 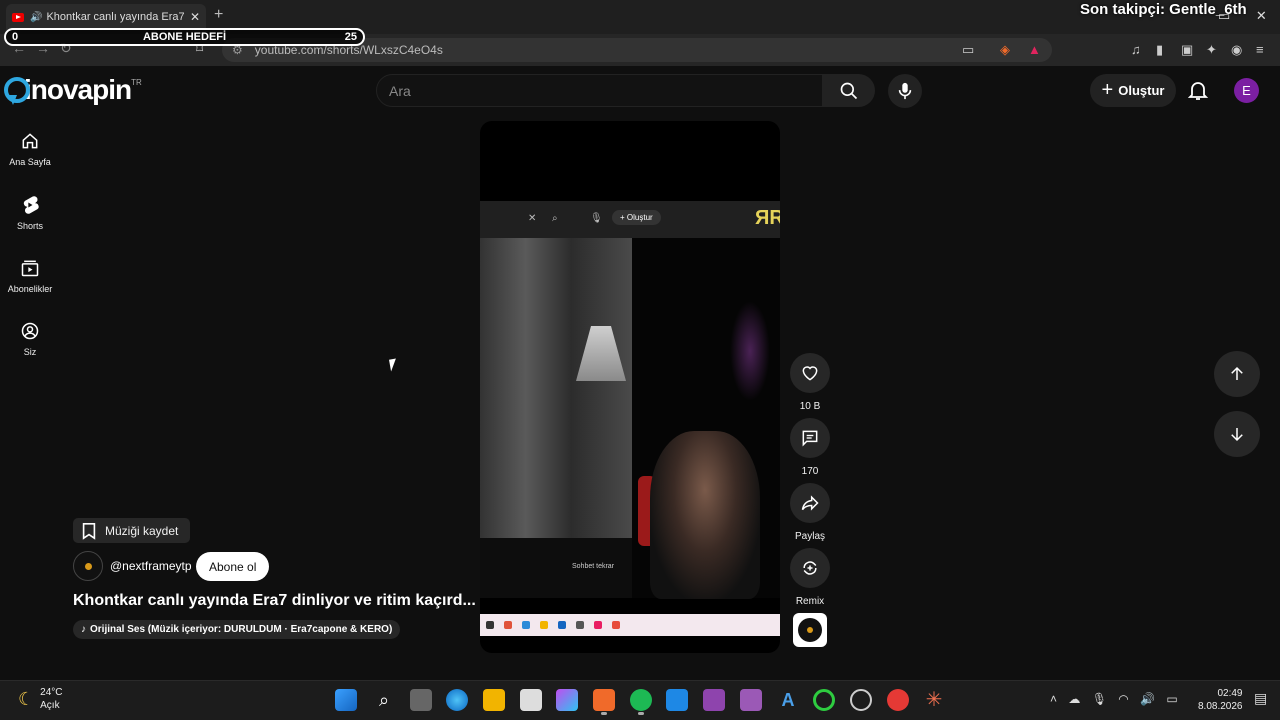 What do you see at coordinates (36, 17) in the screenshot?
I see `speaker-icon: 🔊` at bounding box center [36, 17].